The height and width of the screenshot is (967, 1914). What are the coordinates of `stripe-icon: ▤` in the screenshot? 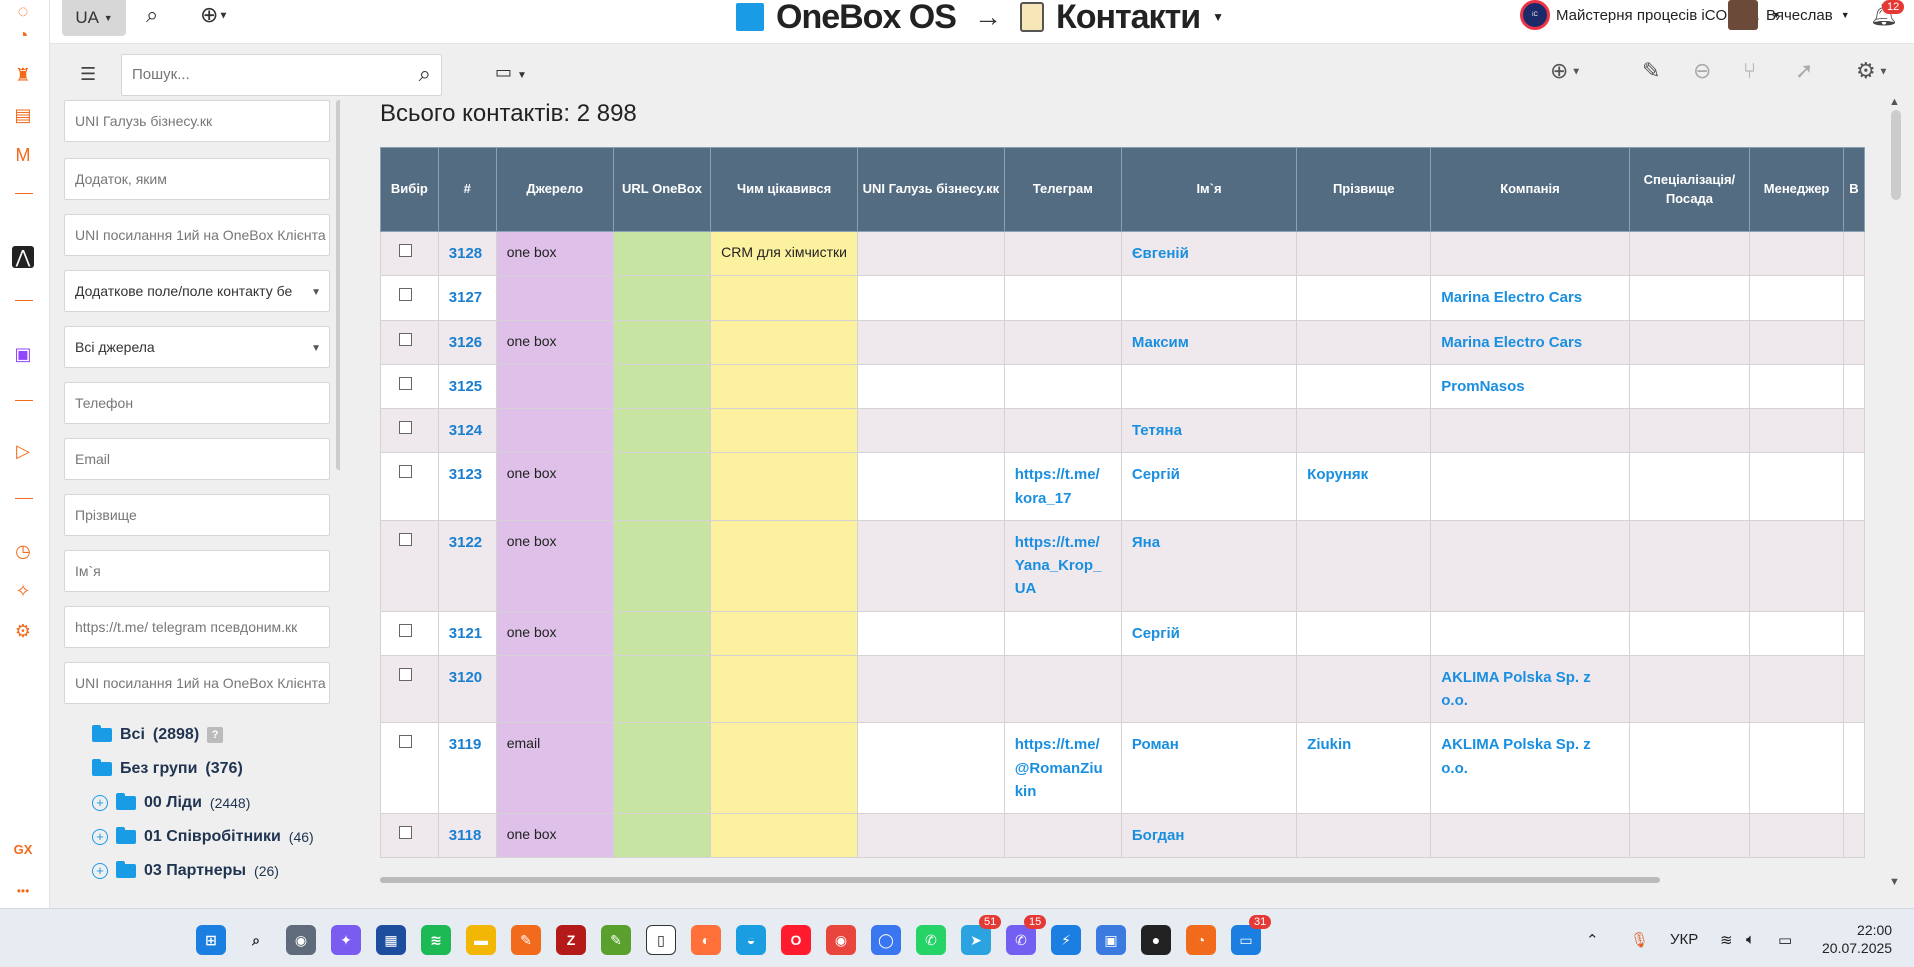 It's located at (23, 115).